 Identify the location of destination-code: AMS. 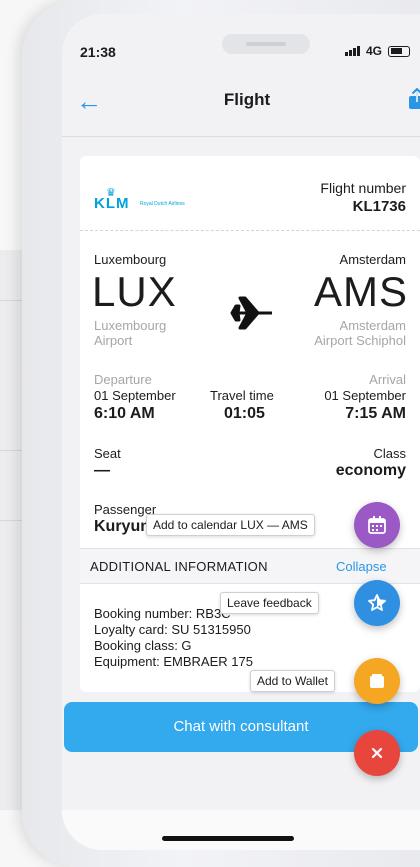
(360, 291).